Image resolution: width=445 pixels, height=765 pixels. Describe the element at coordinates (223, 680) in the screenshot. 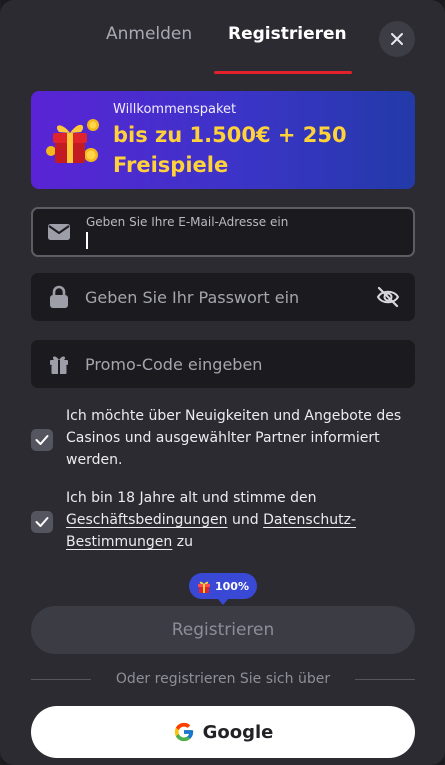

I see `social-divider: Oder registrieren Sie sich über` at that location.